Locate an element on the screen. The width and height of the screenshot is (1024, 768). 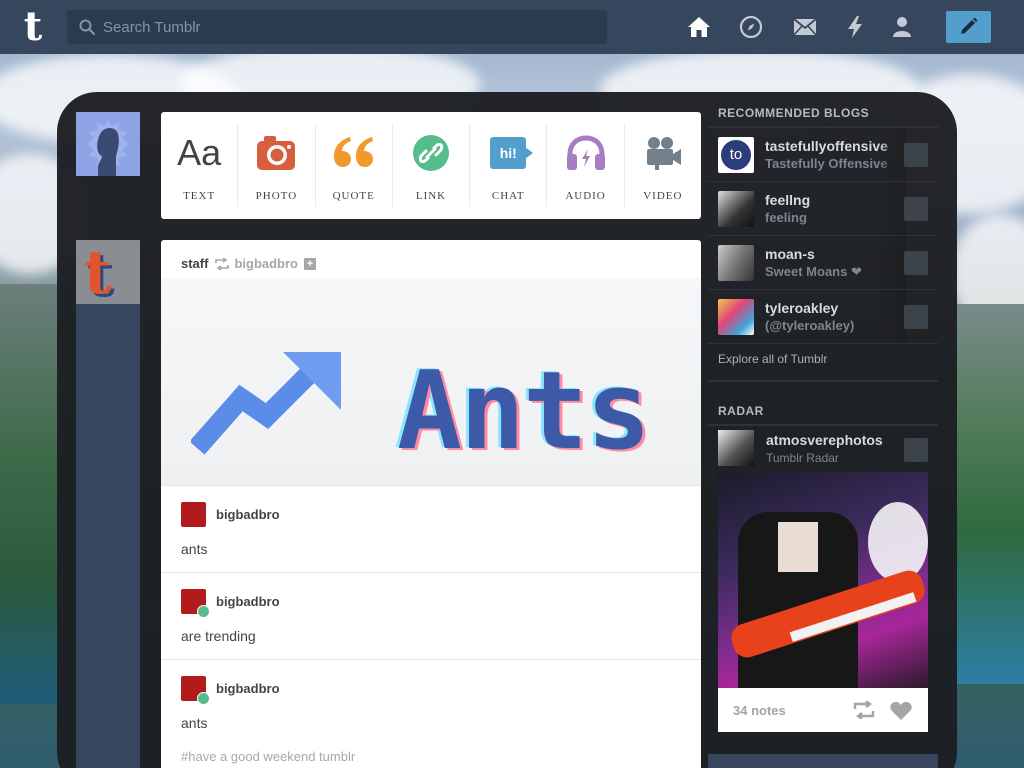
explore-compass-icon is located at coordinates (751, 27).